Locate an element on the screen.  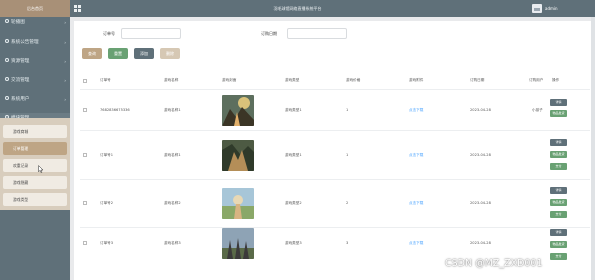
order-no-label: 订单号 is located at coordinates (109, 33).